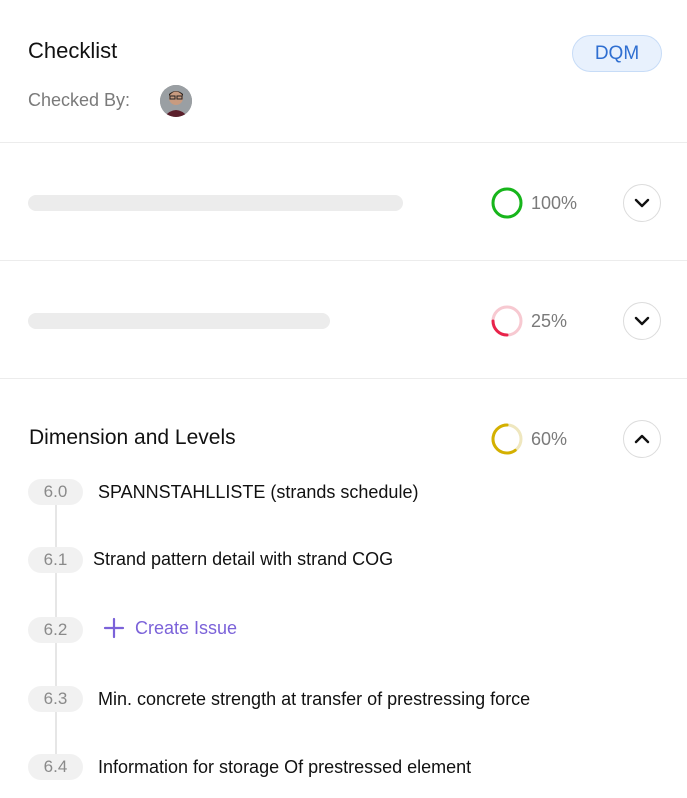 This screenshot has height=798, width=687. I want to click on chevron-up-icon, so click(642, 439).